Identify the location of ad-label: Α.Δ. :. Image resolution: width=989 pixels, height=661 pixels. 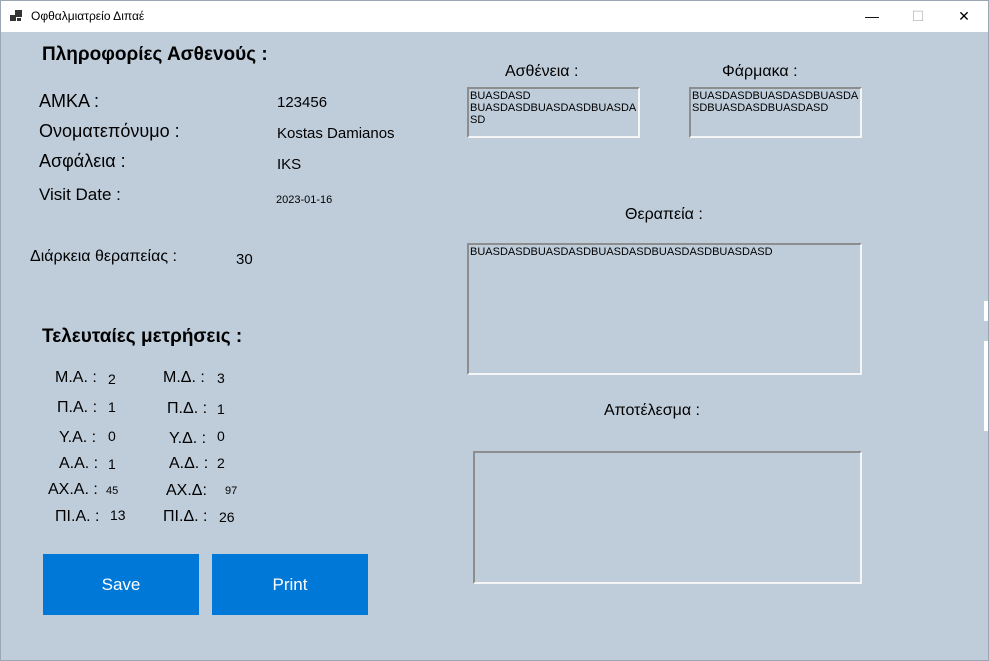
(189, 463).